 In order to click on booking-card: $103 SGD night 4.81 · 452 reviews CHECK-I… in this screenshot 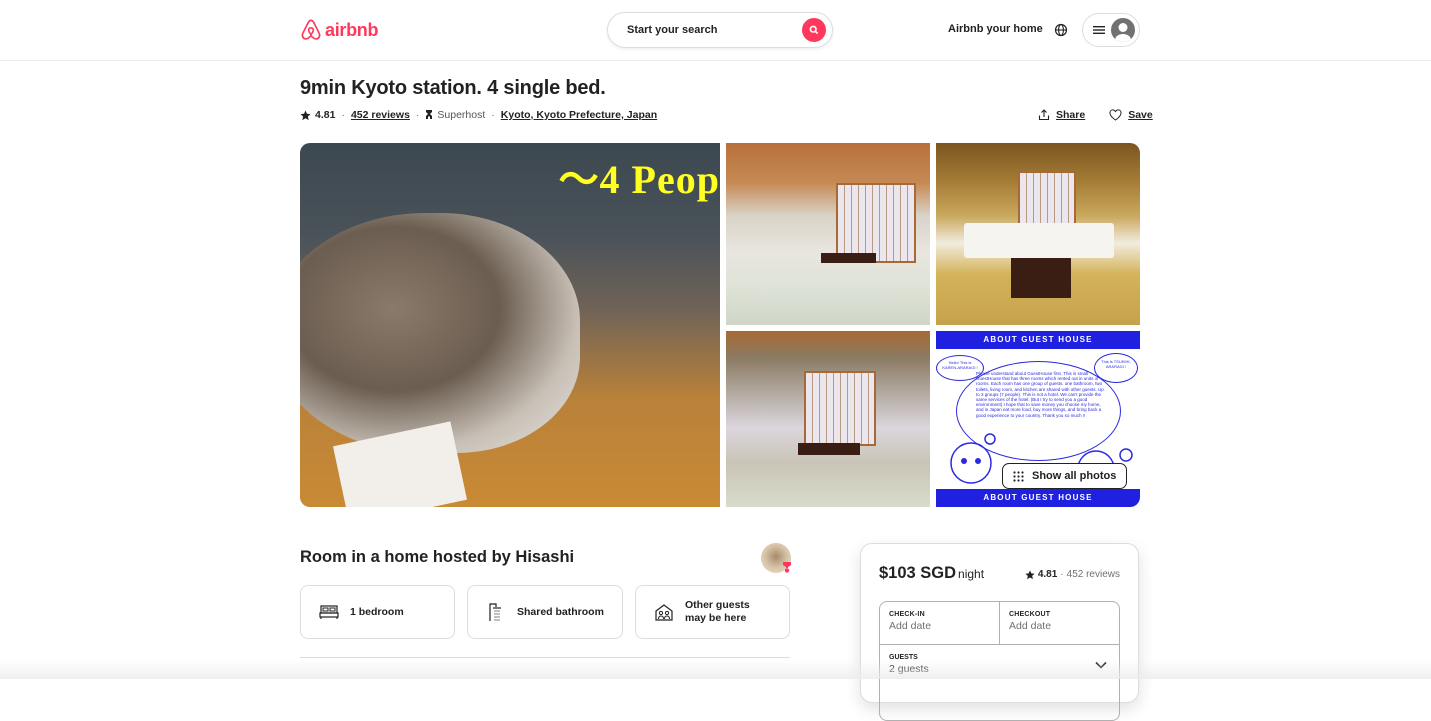, I will do `click(999, 632)`.